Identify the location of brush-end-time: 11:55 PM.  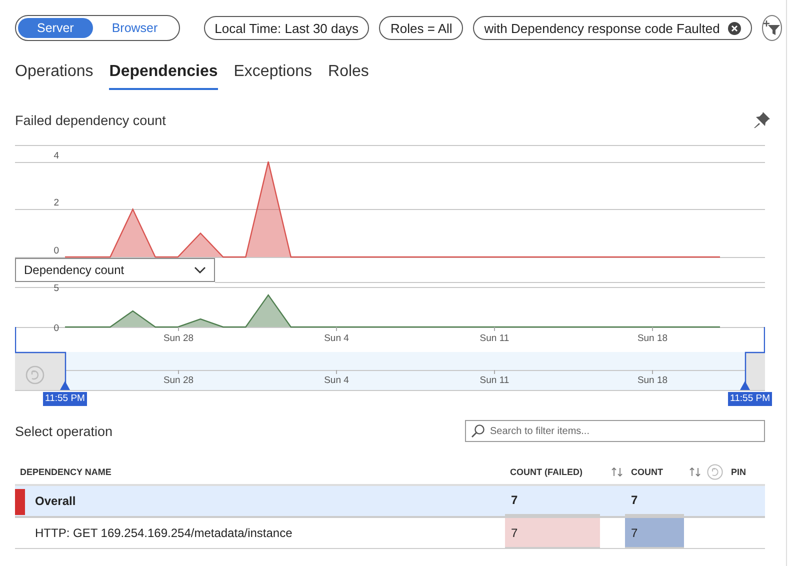
(750, 399).